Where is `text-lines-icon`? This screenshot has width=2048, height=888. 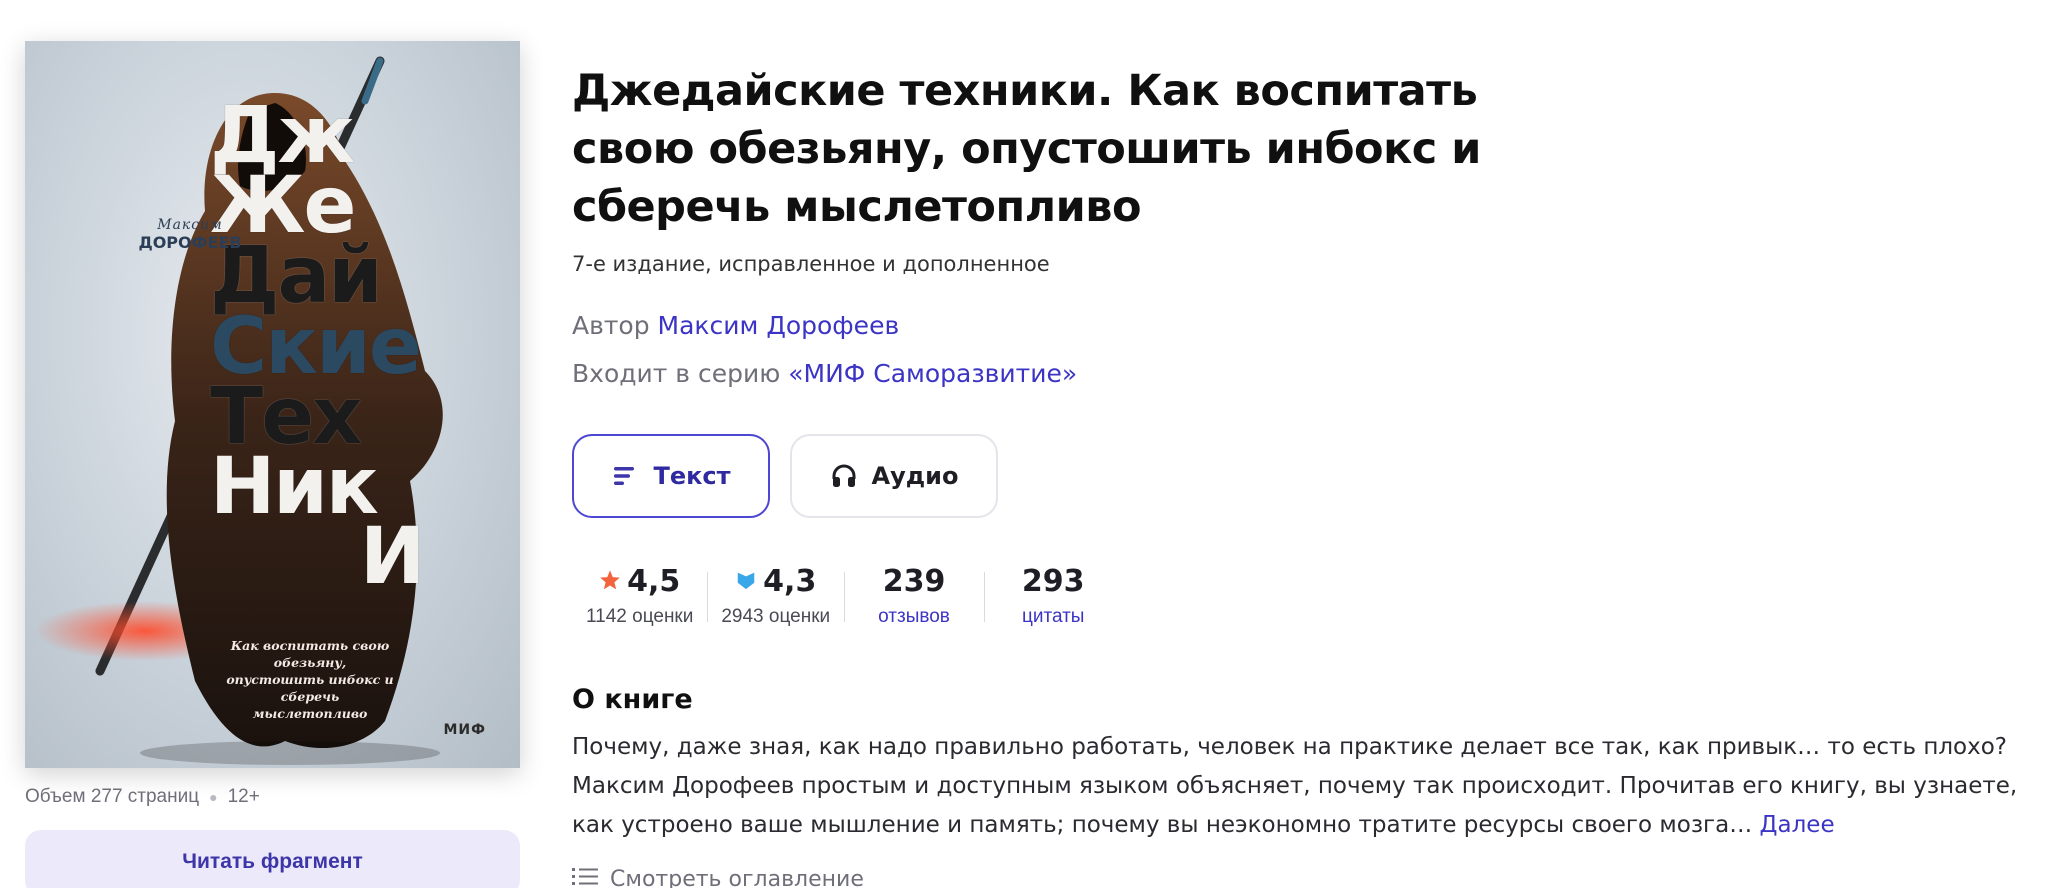 text-lines-icon is located at coordinates (625, 476).